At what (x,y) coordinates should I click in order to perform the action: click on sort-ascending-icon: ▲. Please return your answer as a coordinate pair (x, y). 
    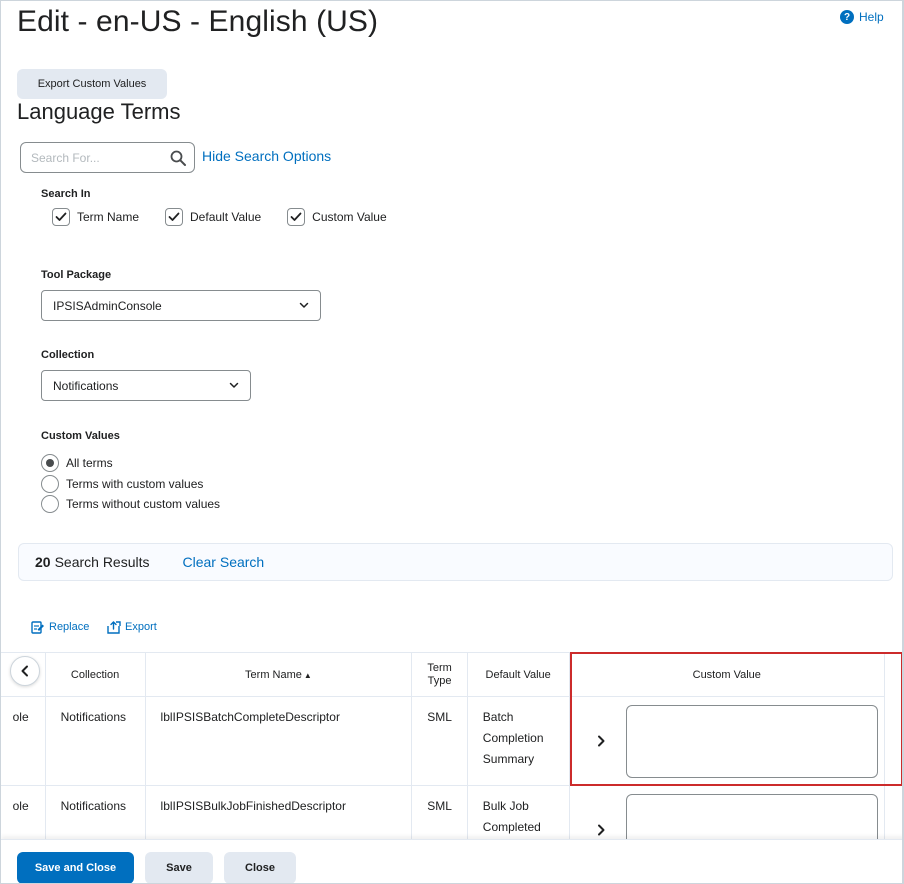
    Looking at the image, I should click on (307, 675).